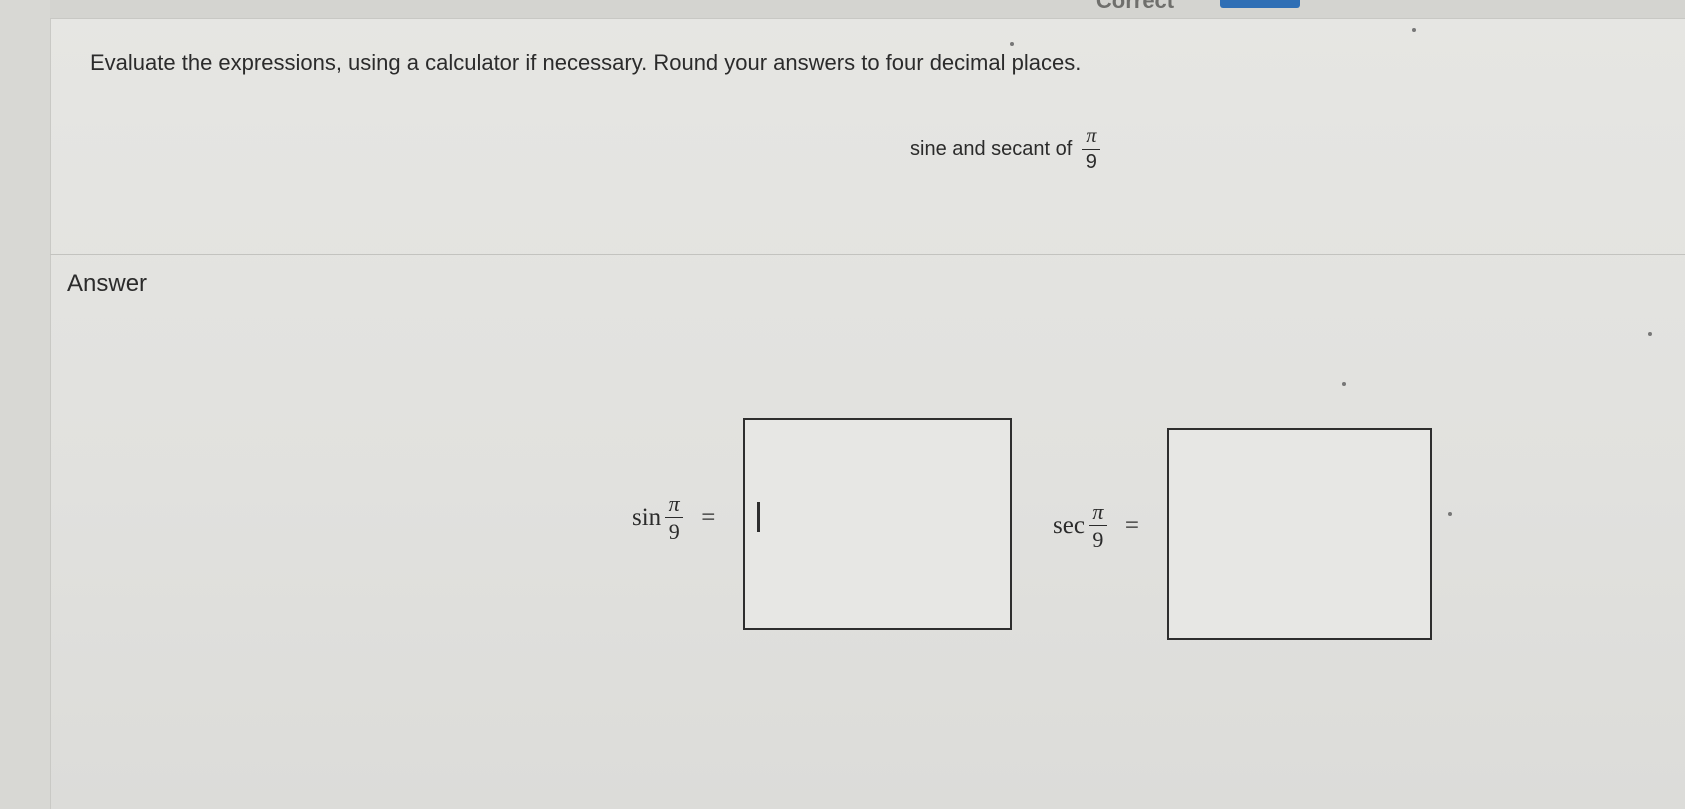 This screenshot has width=1685, height=809. I want to click on sin-function-label: sin, so click(647, 517).